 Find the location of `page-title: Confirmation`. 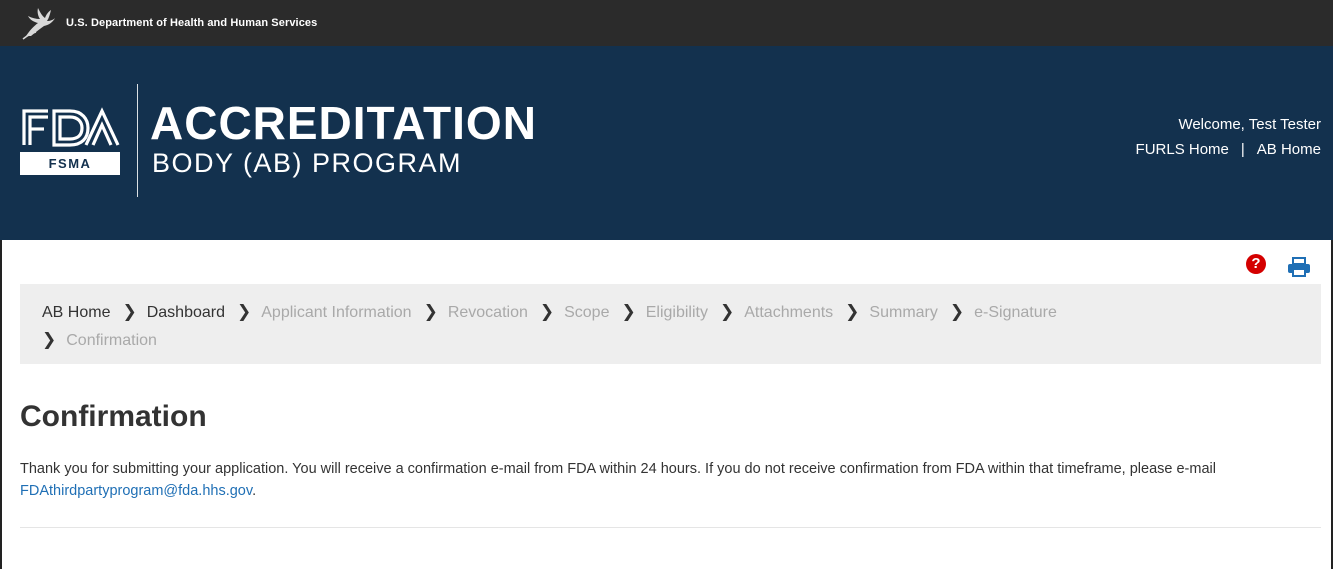

page-title: Confirmation is located at coordinates (113, 416).